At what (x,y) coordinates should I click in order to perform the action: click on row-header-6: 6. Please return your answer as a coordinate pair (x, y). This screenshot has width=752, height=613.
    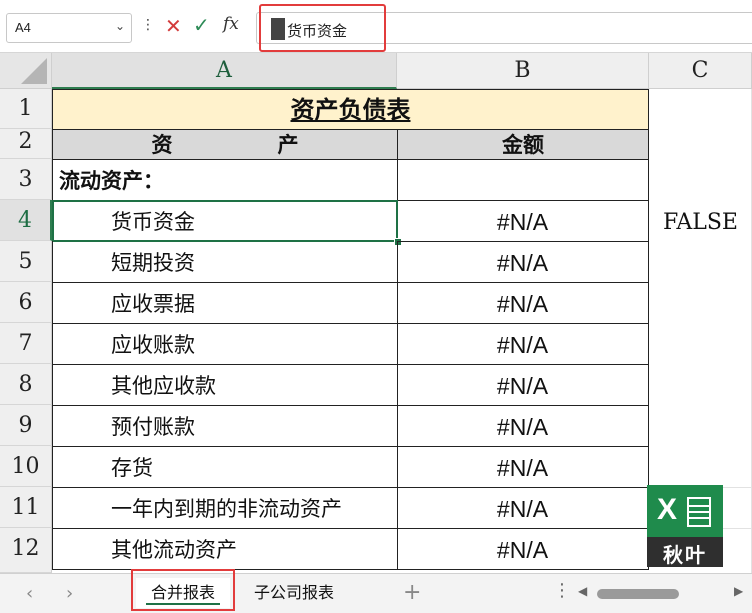
    Looking at the image, I should click on (26, 302).